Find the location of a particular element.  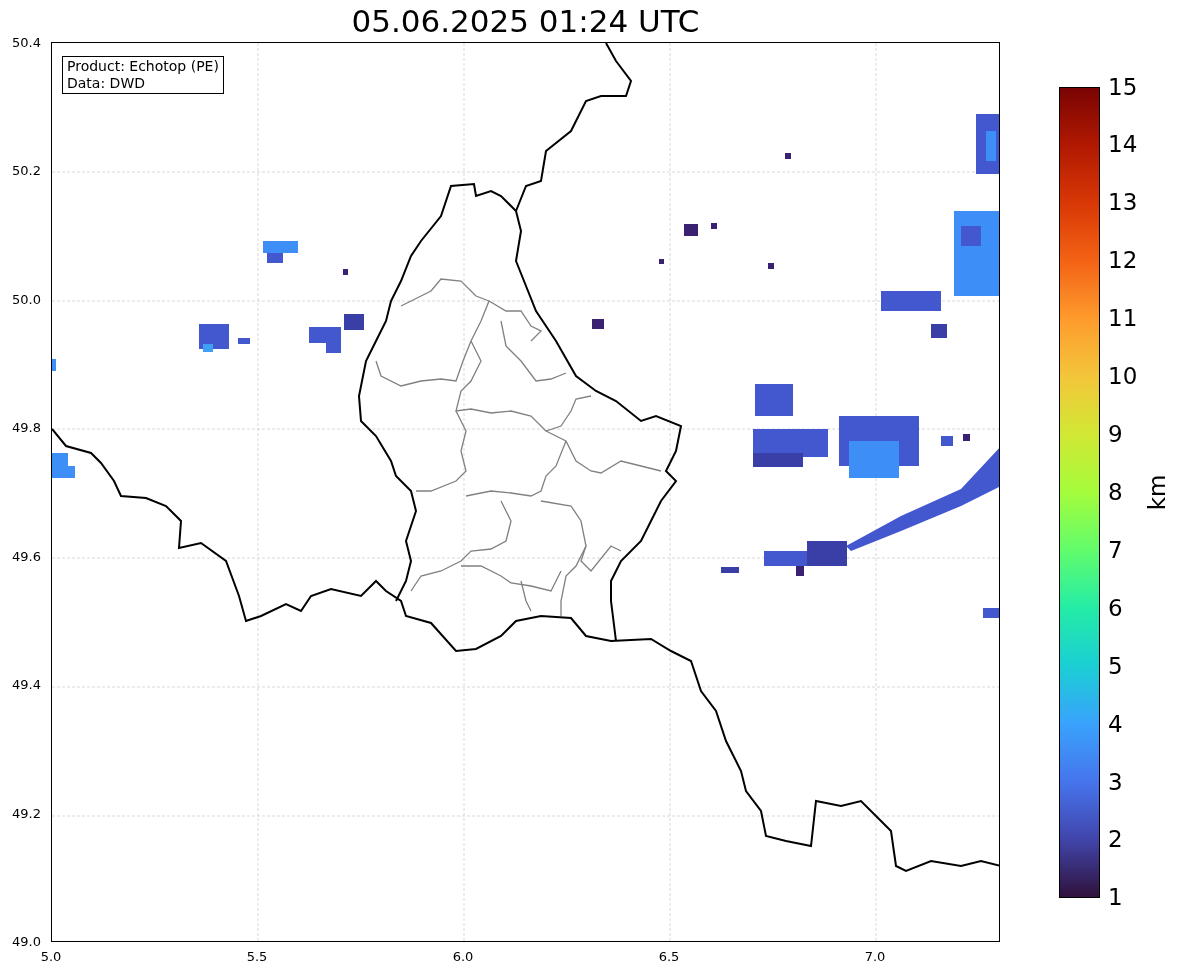

chart-title: 05.06.2025 01:24 UTC is located at coordinates (525, 21).